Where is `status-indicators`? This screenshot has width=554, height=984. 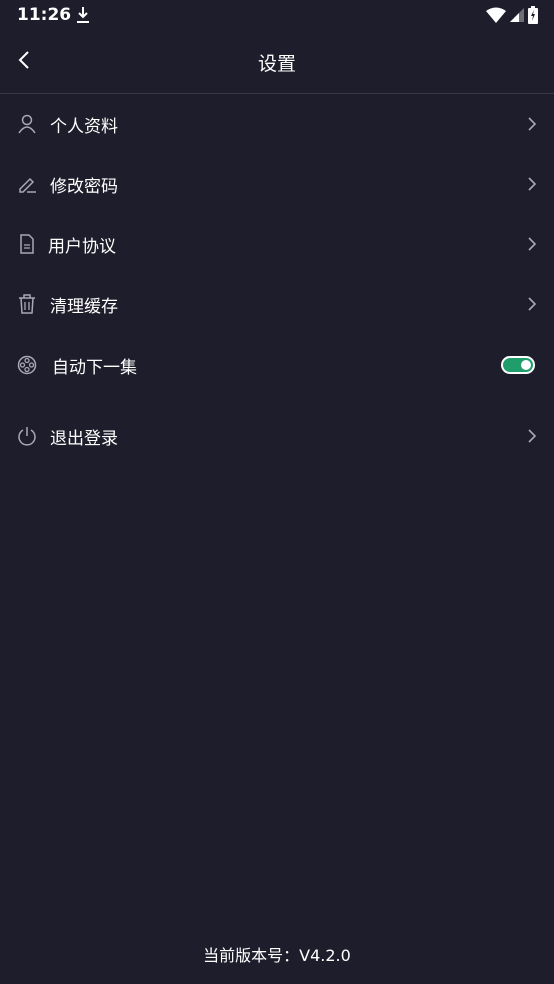
status-indicators is located at coordinates (512, 15).